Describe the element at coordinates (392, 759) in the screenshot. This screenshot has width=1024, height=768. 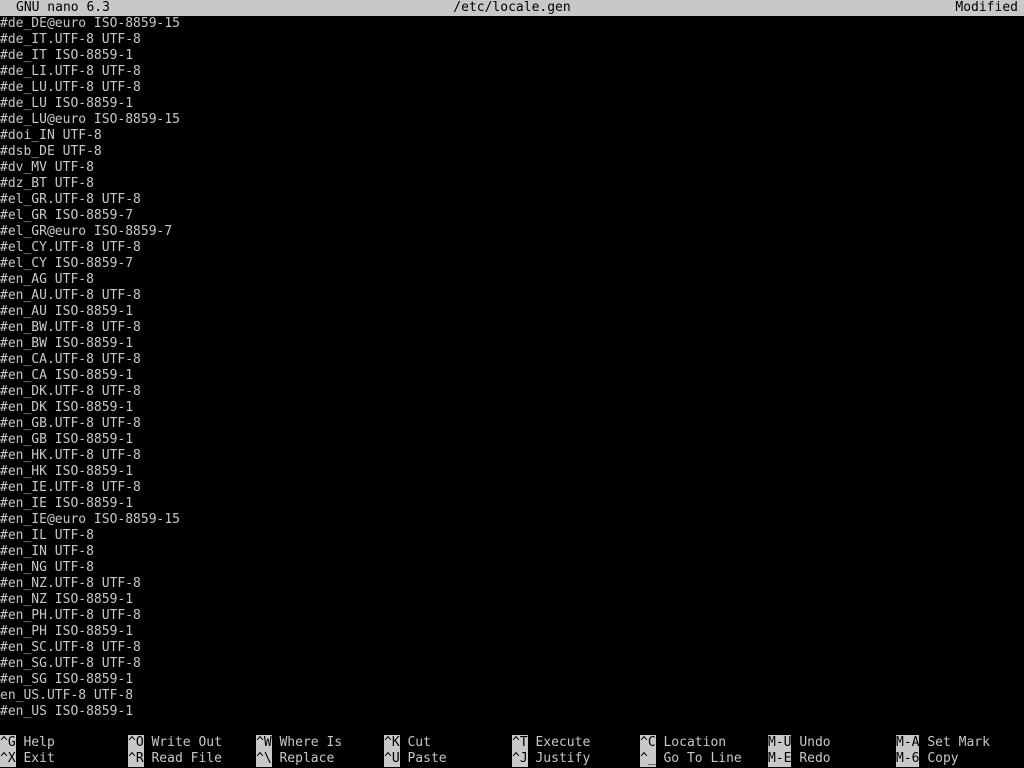
I see `shortcut-key: ^U` at that location.